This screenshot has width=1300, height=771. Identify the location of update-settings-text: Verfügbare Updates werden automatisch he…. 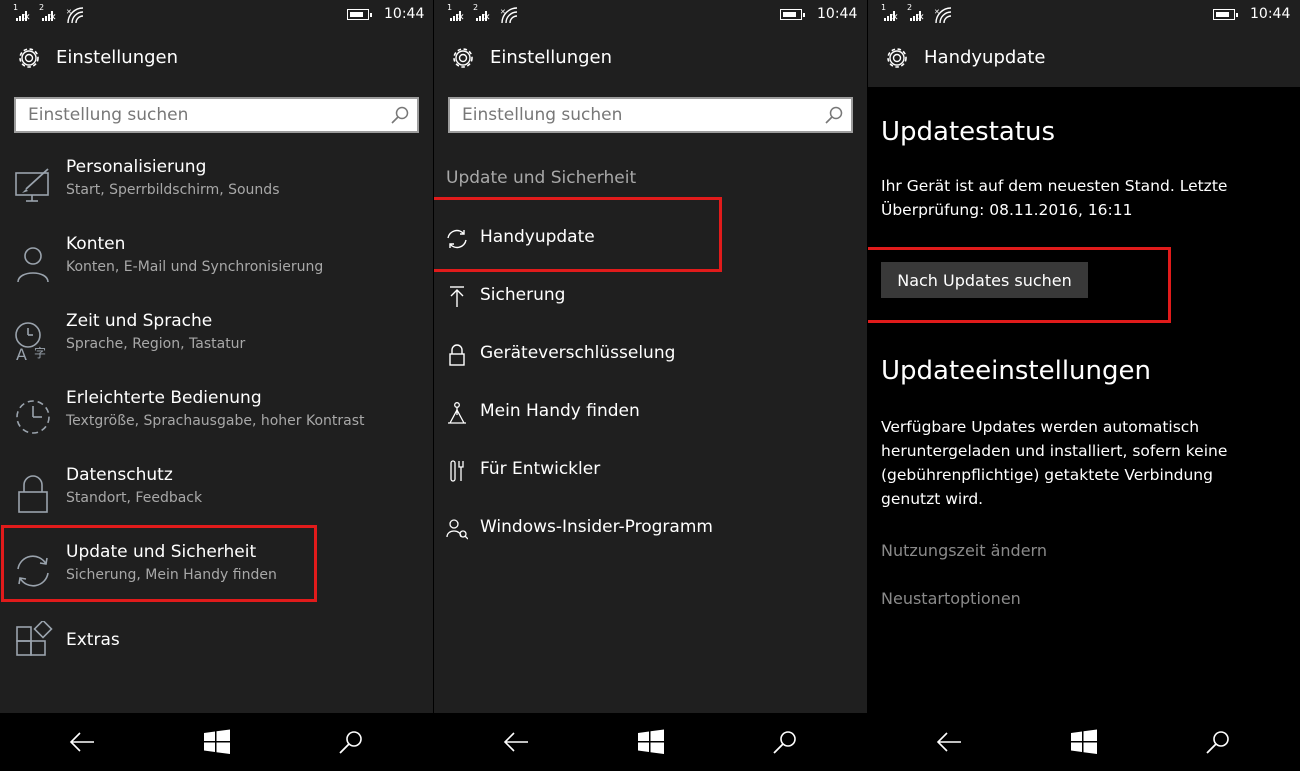
(1054, 463).